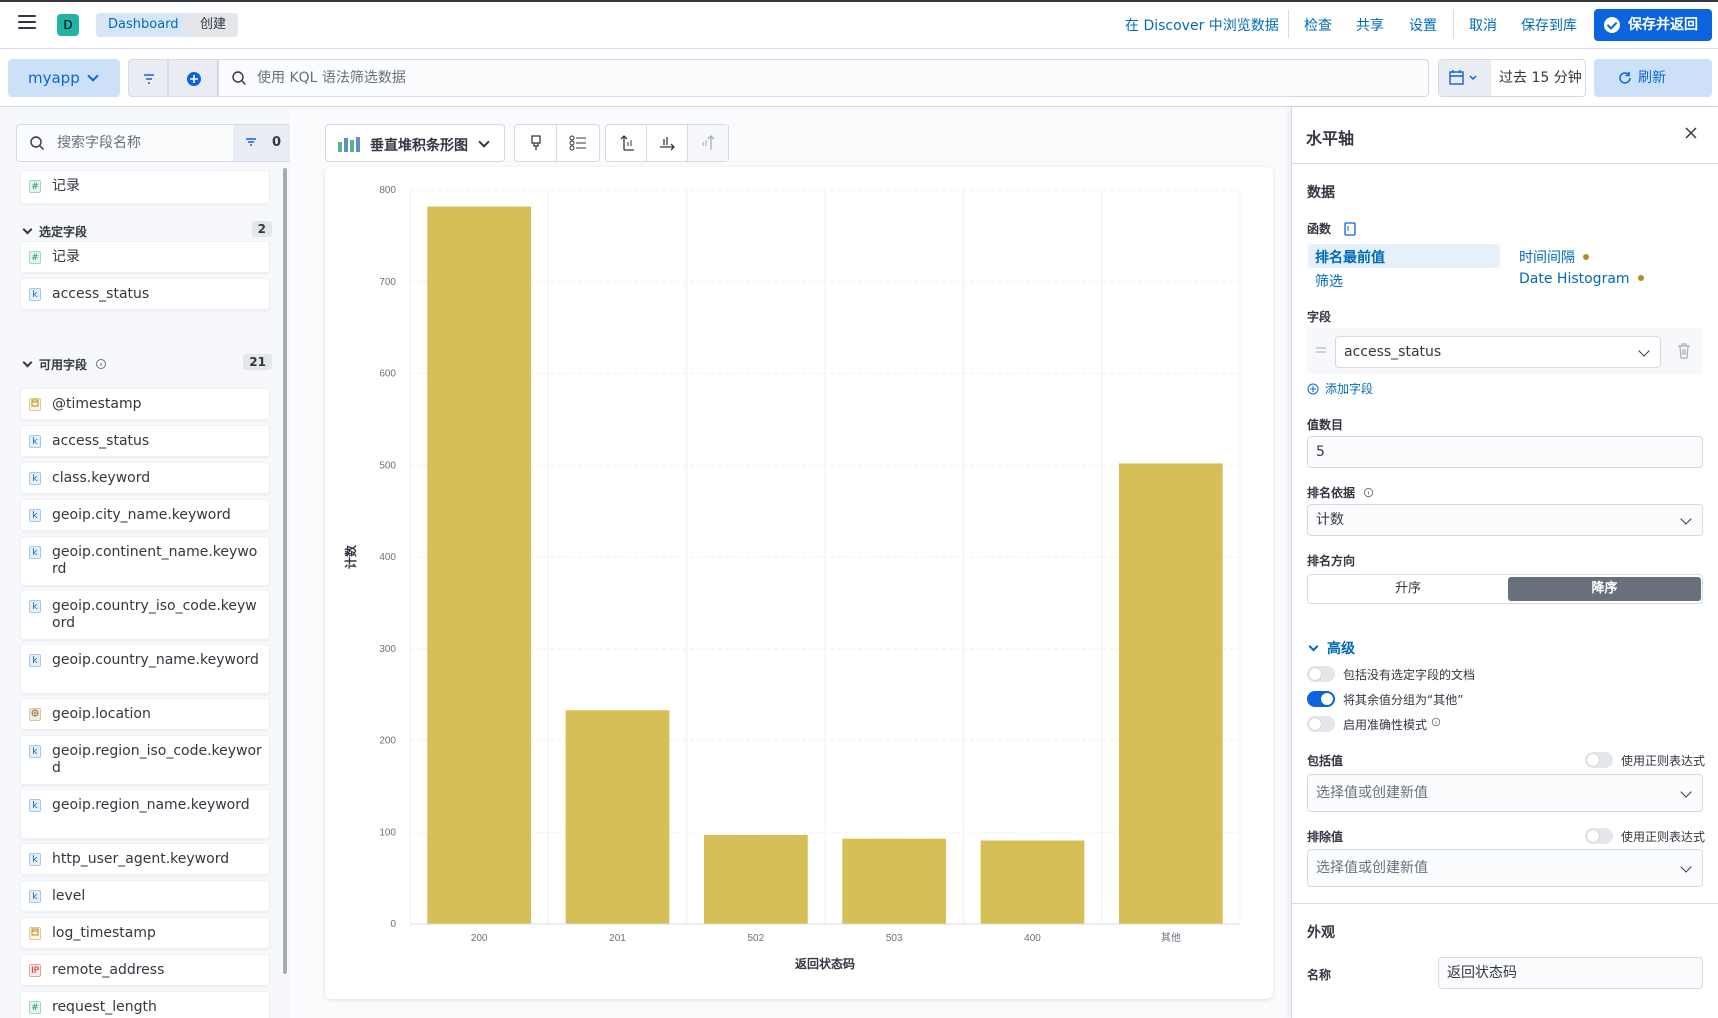 Image resolution: width=1718 pixels, height=1018 pixels. Describe the element at coordinates (894, 938) in the screenshot. I see `x-tick-label: 503` at that location.